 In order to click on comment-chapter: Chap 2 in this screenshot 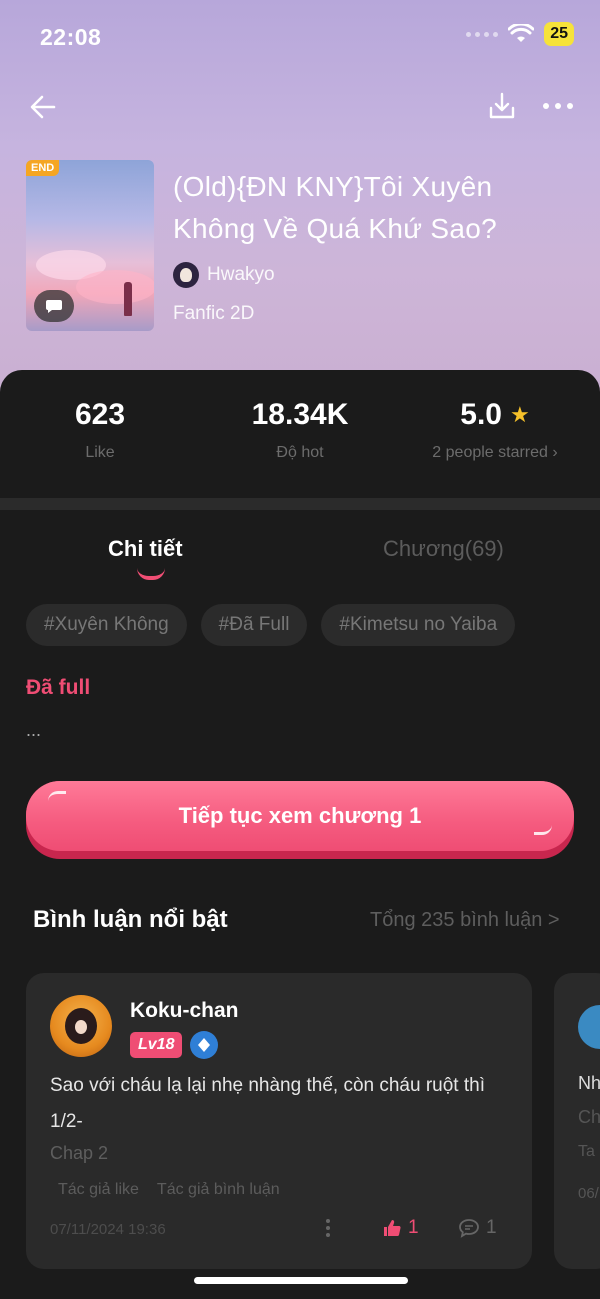, I will do `click(79, 1153)`.